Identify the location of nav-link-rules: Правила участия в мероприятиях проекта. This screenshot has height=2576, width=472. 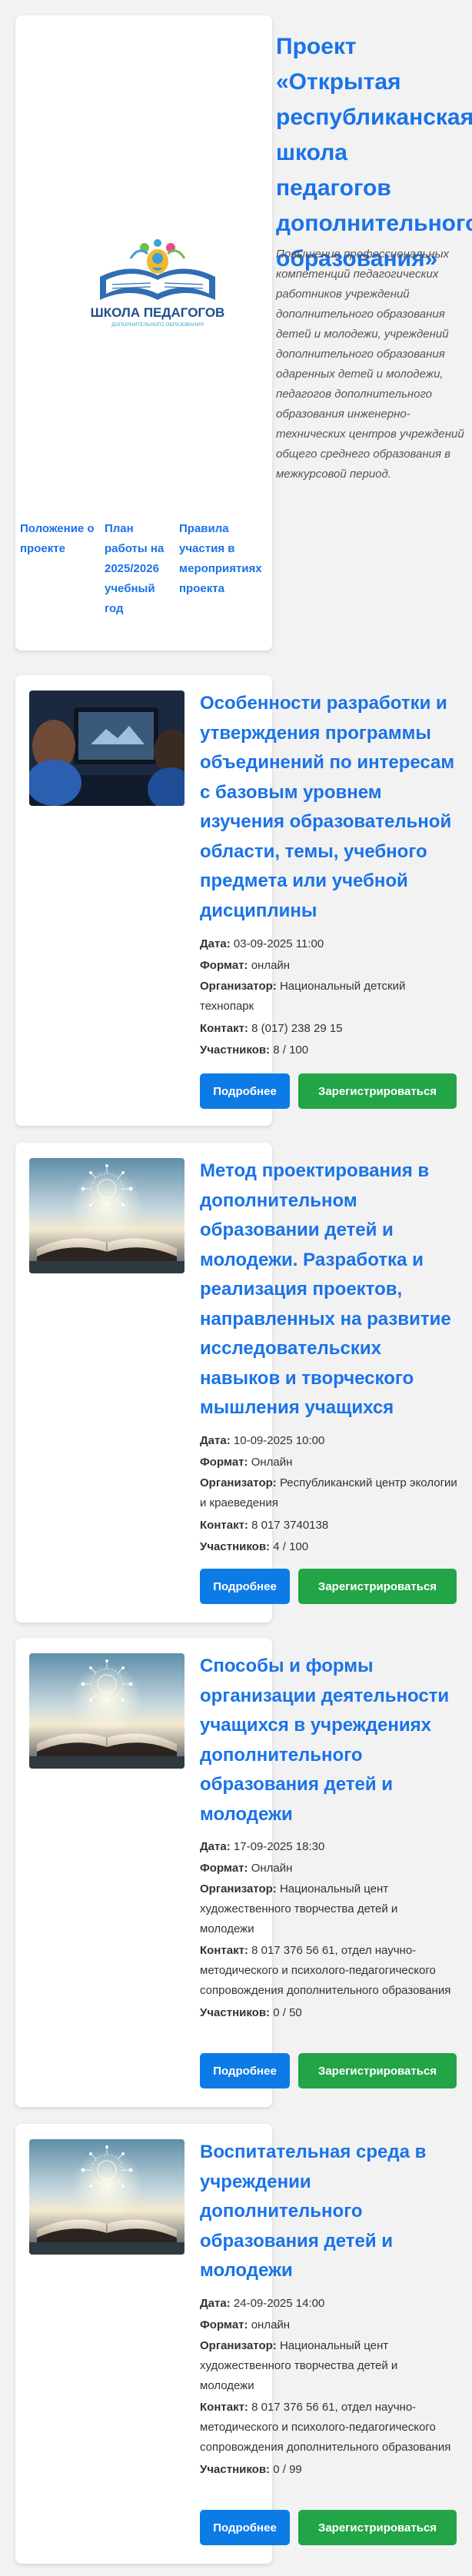
(227, 559).